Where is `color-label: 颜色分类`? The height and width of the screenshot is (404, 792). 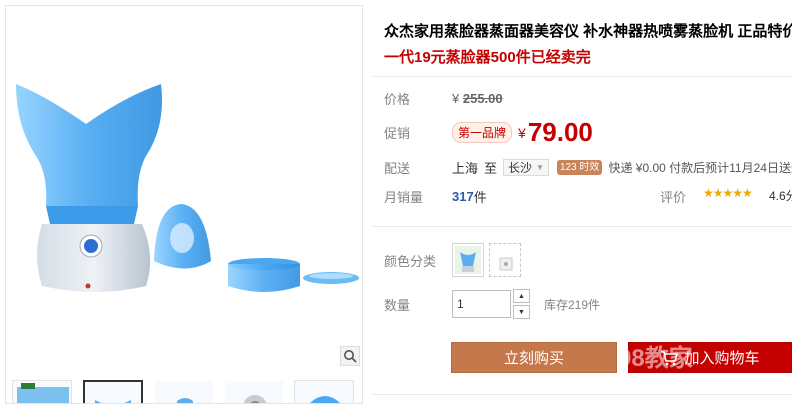
color-label: 颜色分类 is located at coordinates (410, 261).